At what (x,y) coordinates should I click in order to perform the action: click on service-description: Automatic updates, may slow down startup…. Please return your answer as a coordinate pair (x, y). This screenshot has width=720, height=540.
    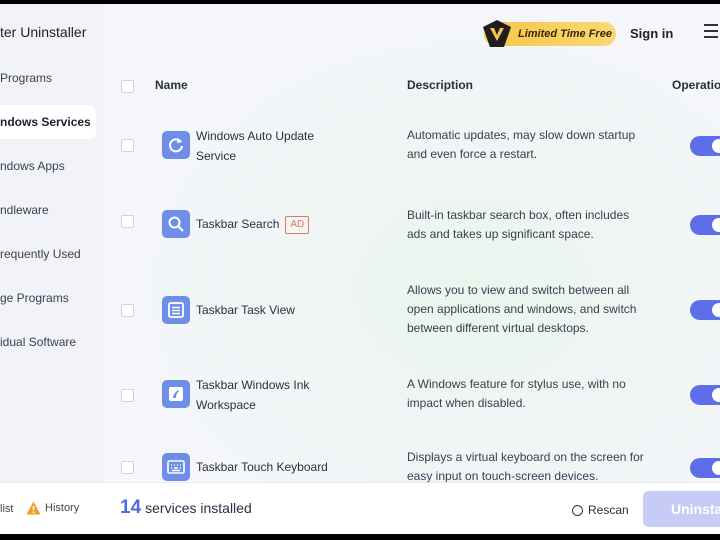
    Looking at the image, I should click on (521, 144).